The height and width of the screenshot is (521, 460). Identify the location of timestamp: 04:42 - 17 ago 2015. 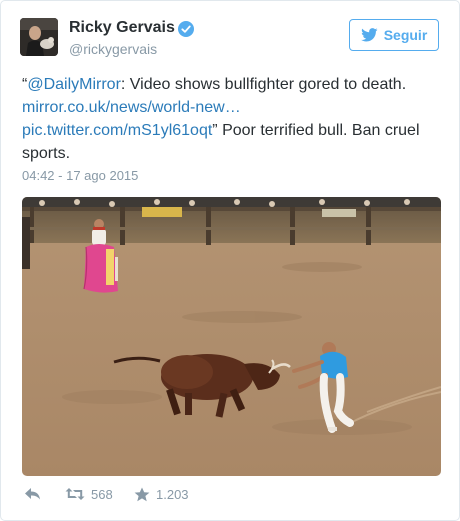
(80, 175).